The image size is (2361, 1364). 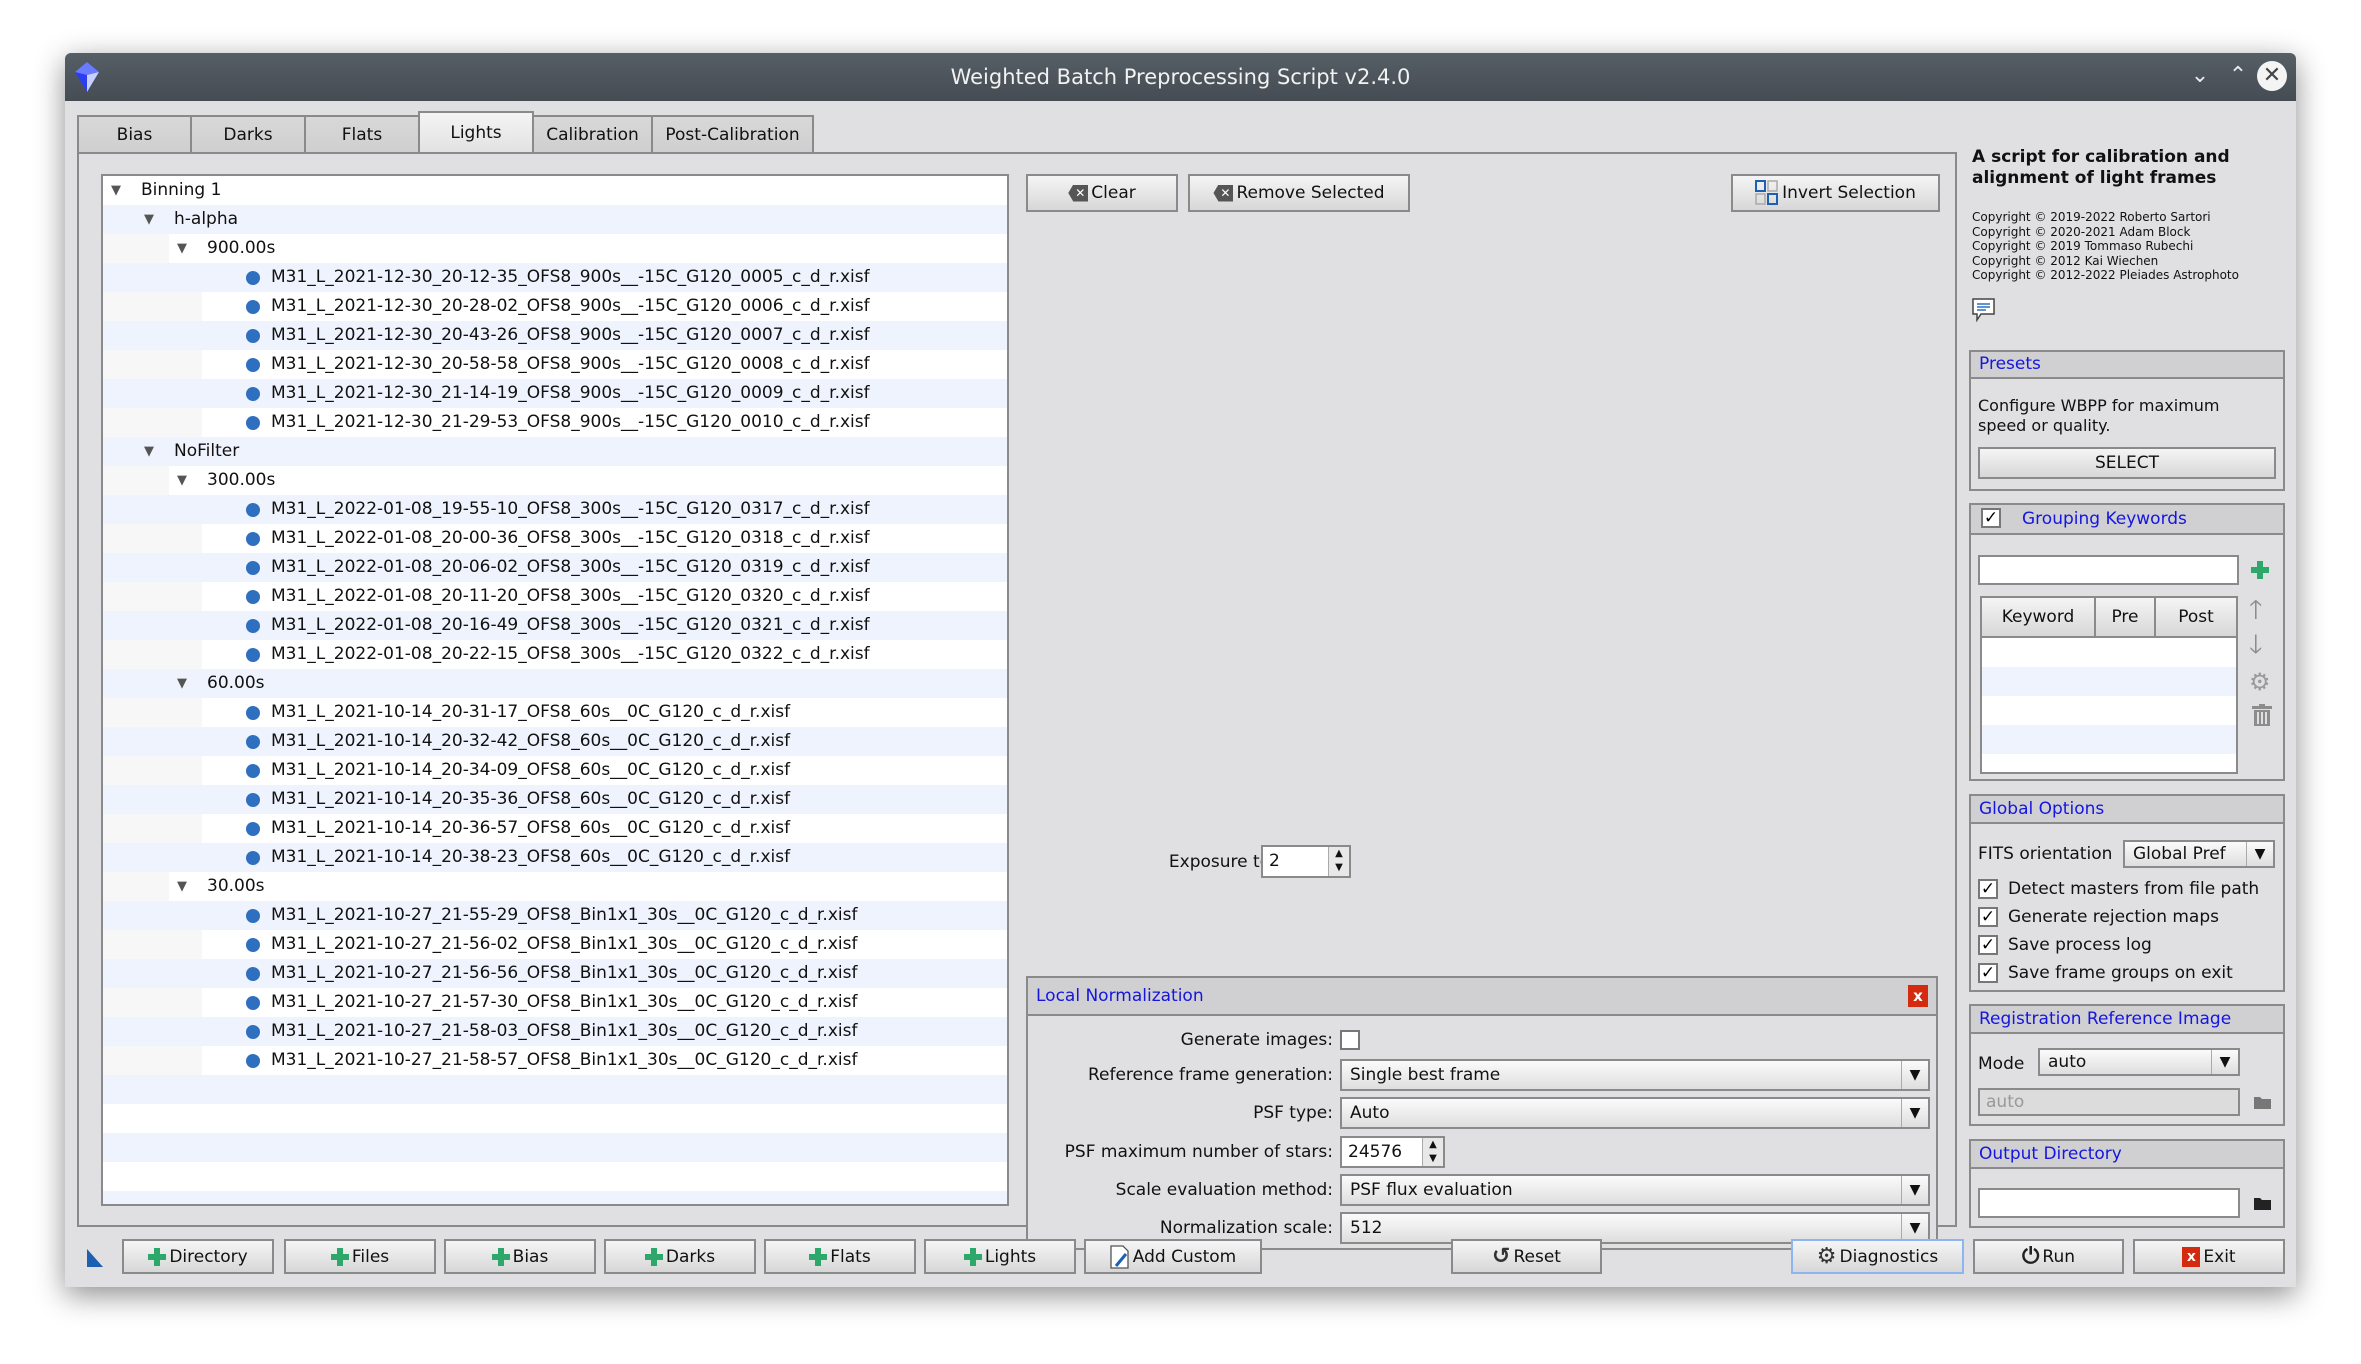 What do you see at coordinates (2133, 889) in the screenshot?
I see `option-label: Detect masters from file path` at bounding box center [2133, 889].